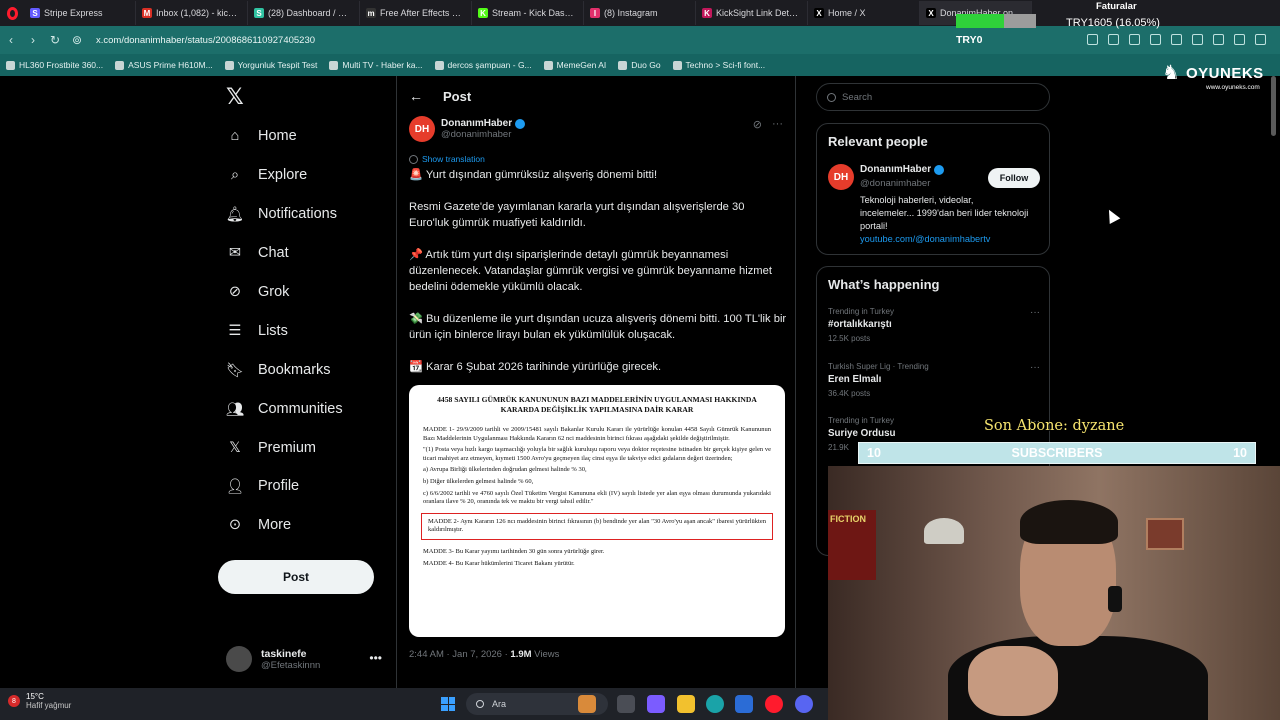  I want to click on account-switcher: taskinefe @Efetaskinnn •••, so click(306, 659).